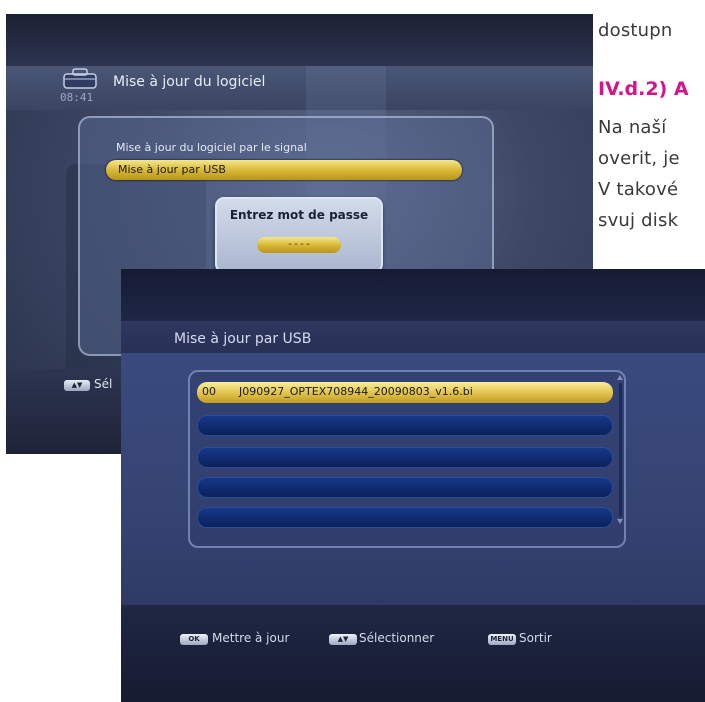  I want to click on footer-exit-label: Sortir, so click(535, 638).